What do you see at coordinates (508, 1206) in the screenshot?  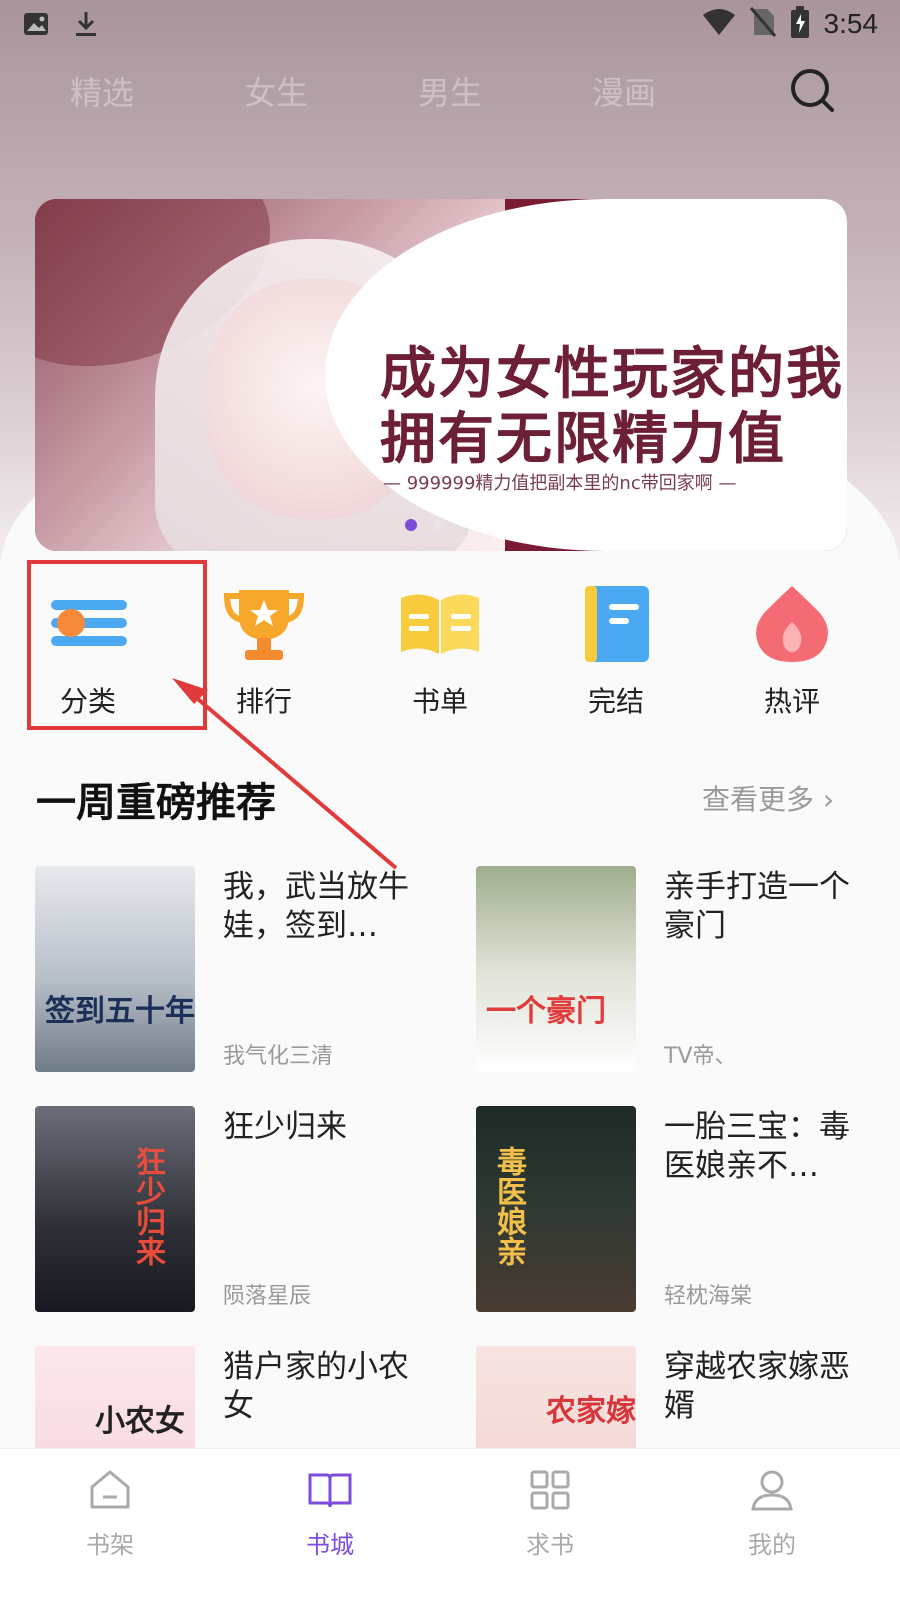 I see `cover-title: 毒医娘亲` at bounding box center [508, 1206].